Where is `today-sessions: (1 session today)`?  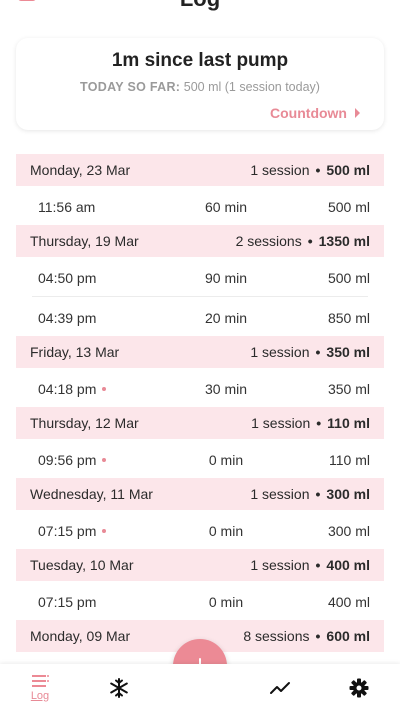 today-sessions: (1 session today) is located at coordinates (272, 87).